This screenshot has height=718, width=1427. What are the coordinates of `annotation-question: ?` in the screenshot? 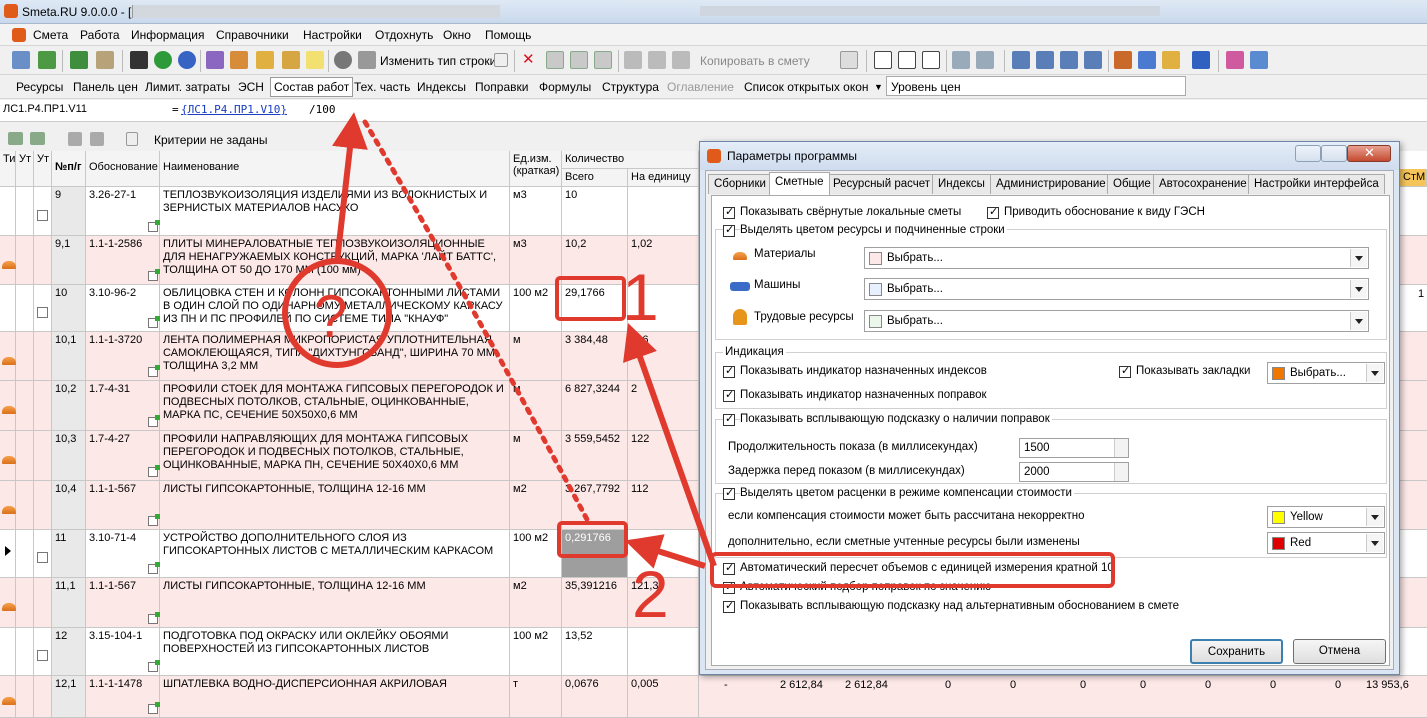 It's located at (330, 316).